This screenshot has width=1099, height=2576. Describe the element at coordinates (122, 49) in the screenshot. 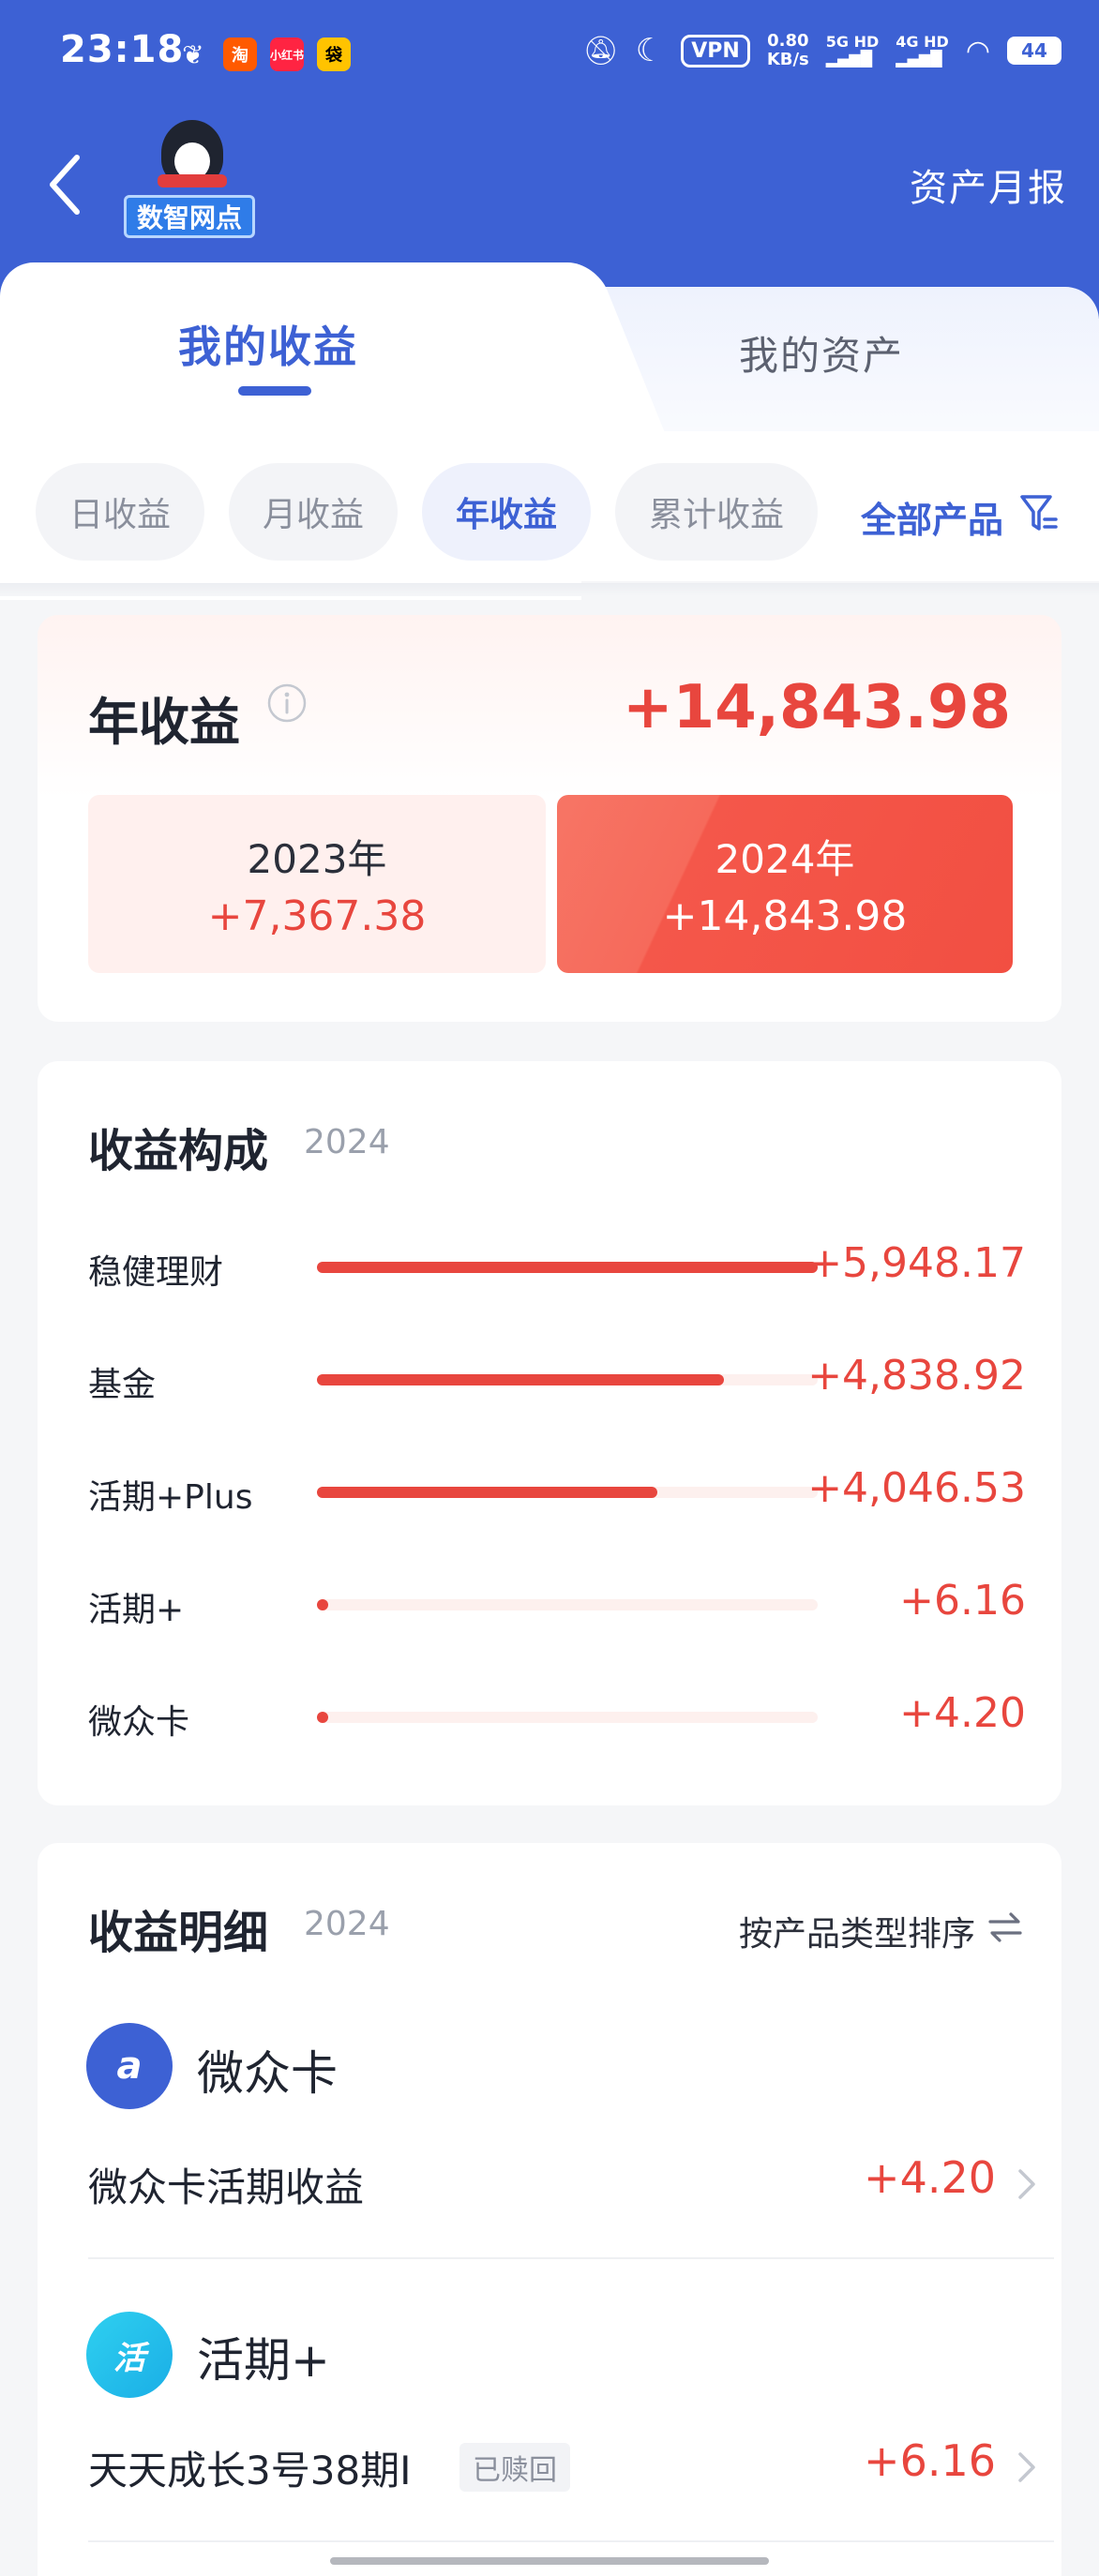

I see `status-time: 23:18` at that location.